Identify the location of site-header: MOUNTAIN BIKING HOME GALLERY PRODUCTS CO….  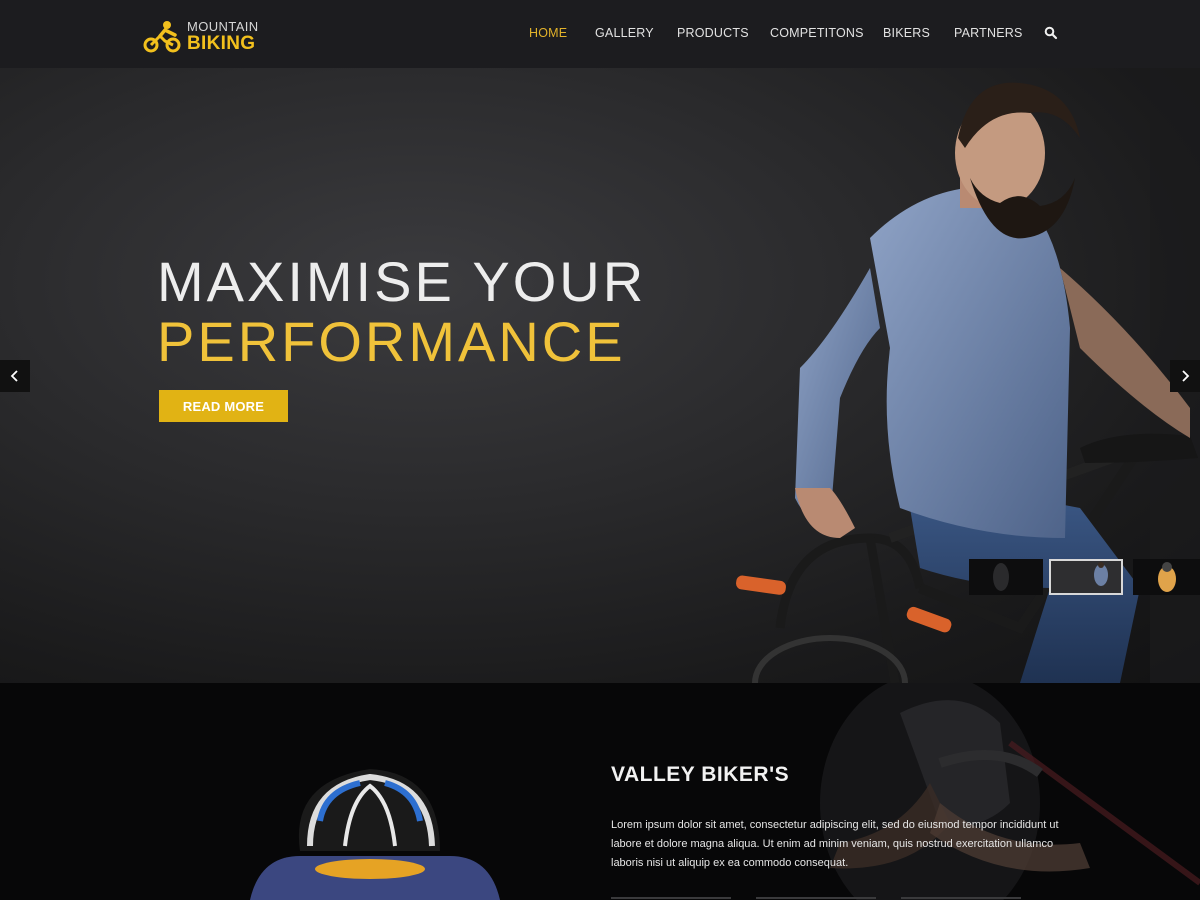
(600, 34).